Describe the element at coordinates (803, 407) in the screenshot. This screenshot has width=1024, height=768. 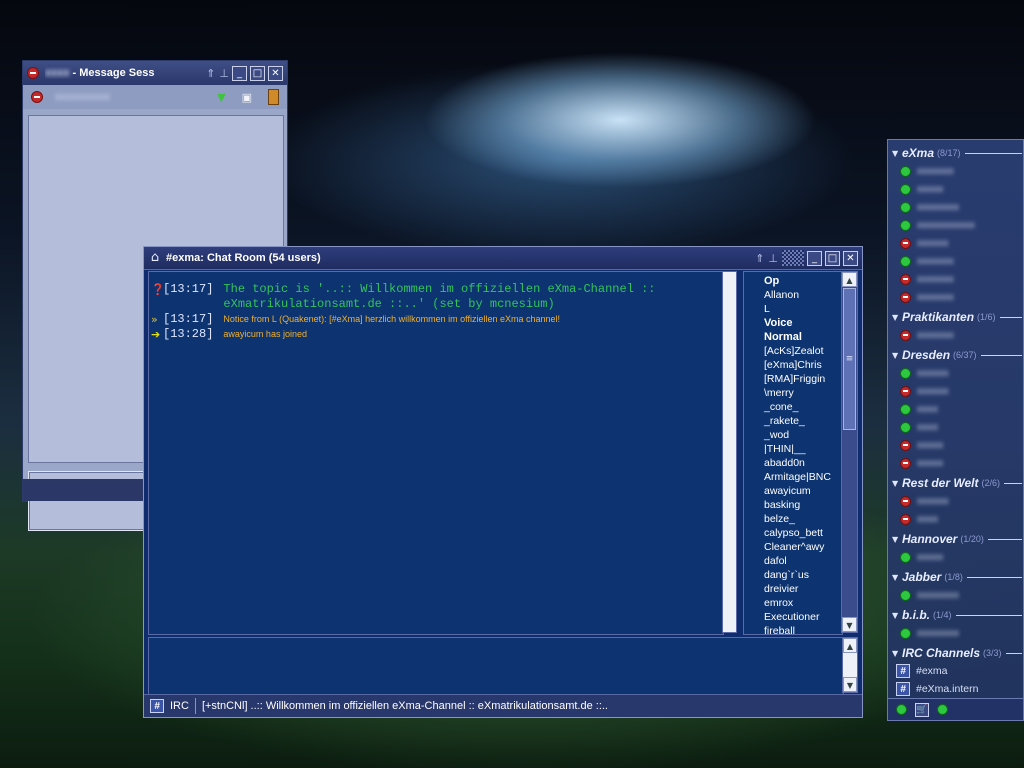
I see `user-list-item: _cone_` at that location.